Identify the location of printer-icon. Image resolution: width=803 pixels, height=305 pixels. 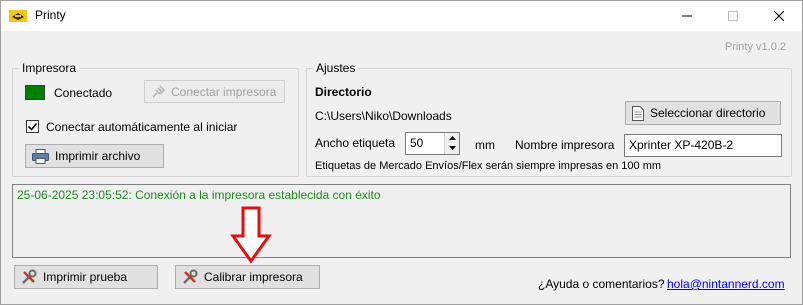
(40, 156).